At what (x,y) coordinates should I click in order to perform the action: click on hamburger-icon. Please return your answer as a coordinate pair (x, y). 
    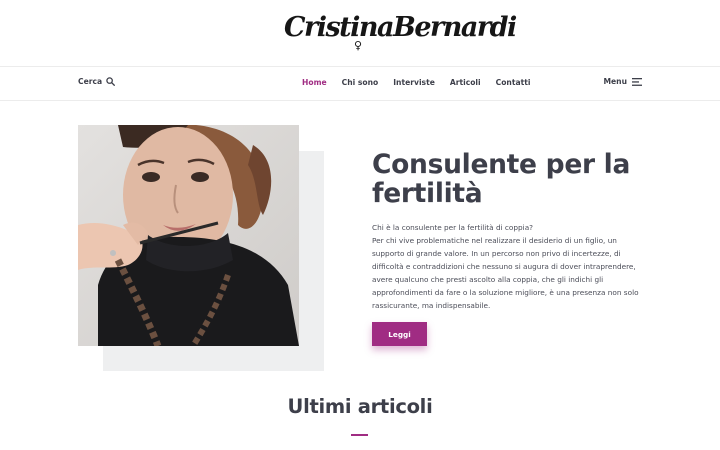
    Looking at the image, I should click on (637, 81).